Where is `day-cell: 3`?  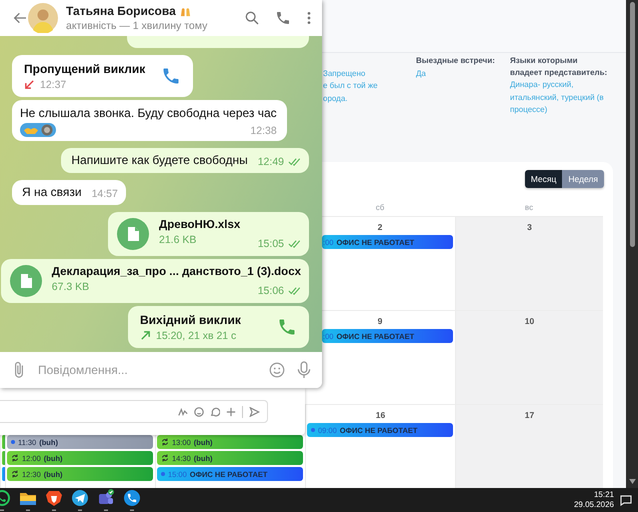
day-cell: 3 is located at coordinates (529, 263).